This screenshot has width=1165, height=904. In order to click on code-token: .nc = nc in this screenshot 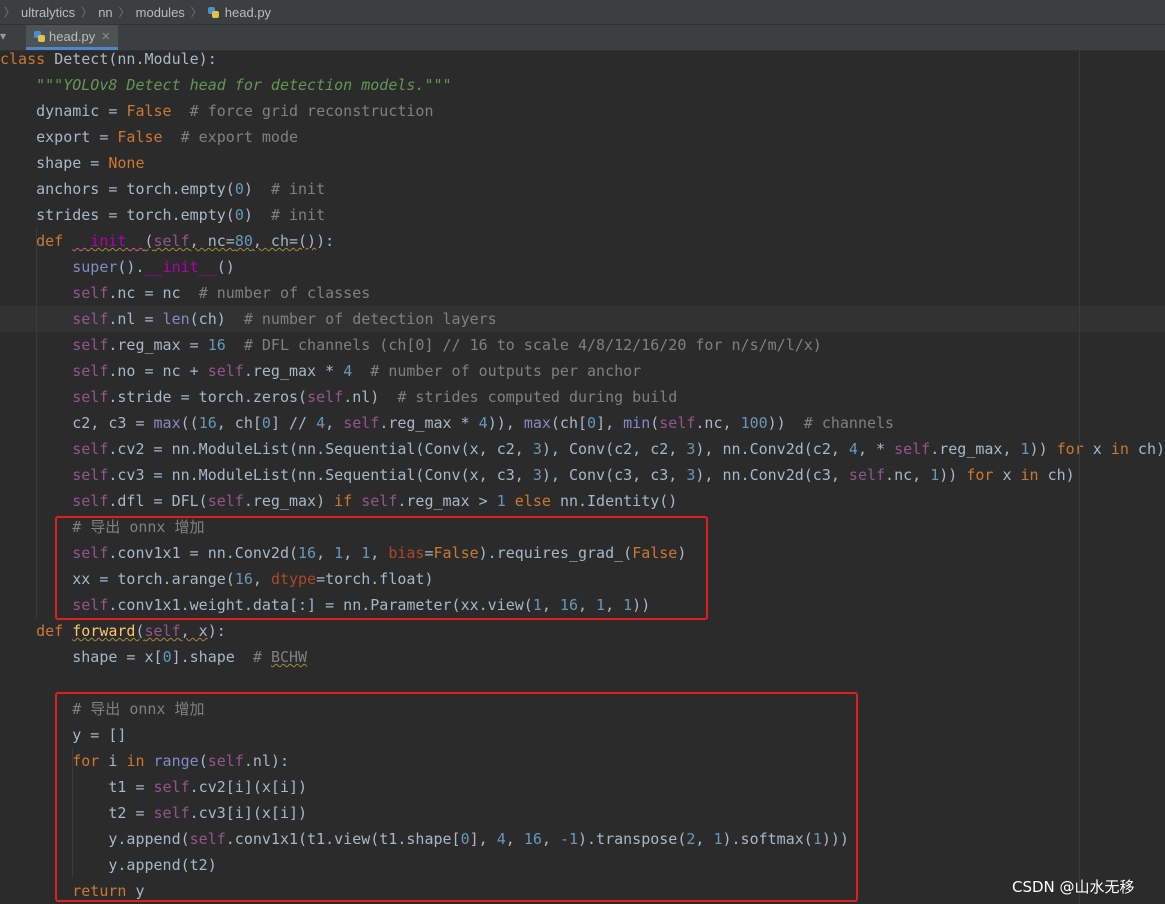, I will do `click(153, 293)`.